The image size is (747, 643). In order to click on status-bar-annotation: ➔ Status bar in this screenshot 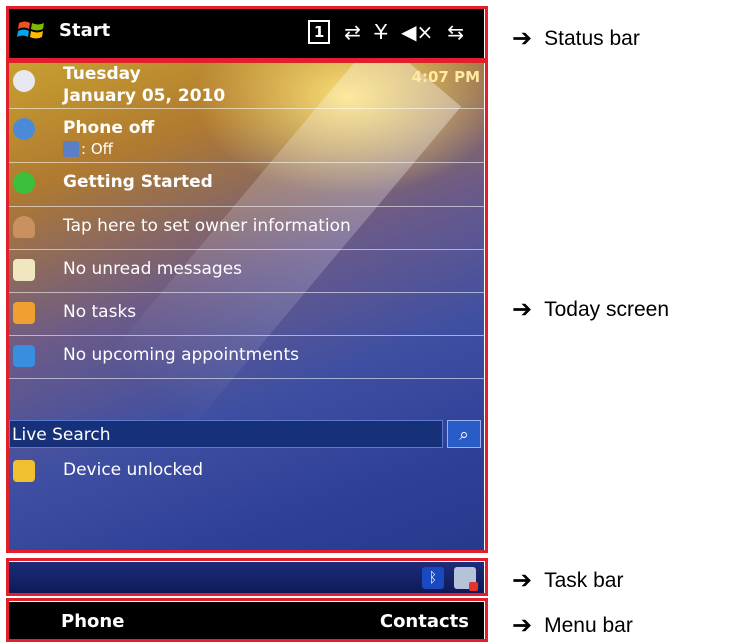, I will do `click(576, 38)`.